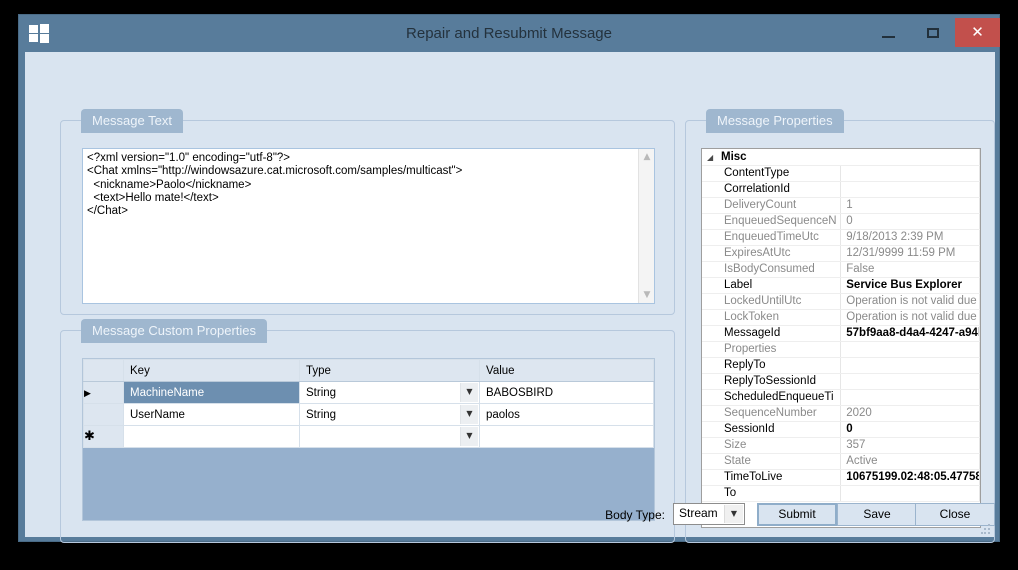 The height and width of the screenshot is (570, 1018). I want to click on property-row: EnqueuedTimeUtc 9/18/2013 2:39 PM, so click(841, 237).